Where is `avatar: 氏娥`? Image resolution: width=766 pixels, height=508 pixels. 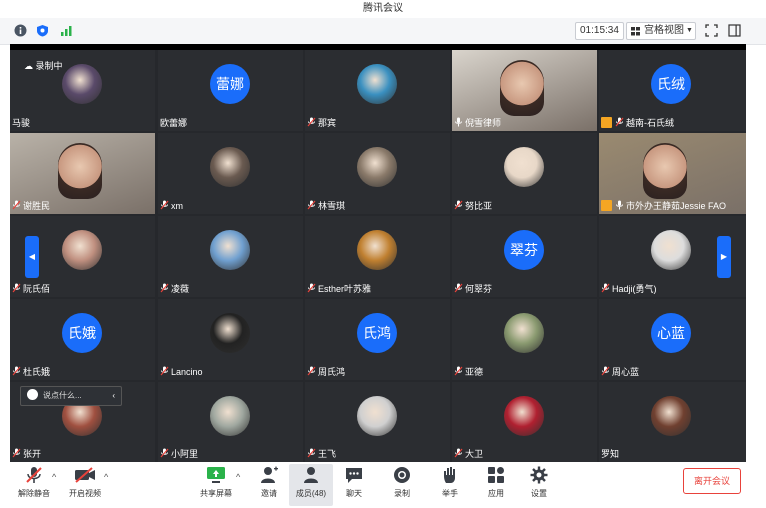 avatar: 氏娥 is located at coordinates (82, 333).